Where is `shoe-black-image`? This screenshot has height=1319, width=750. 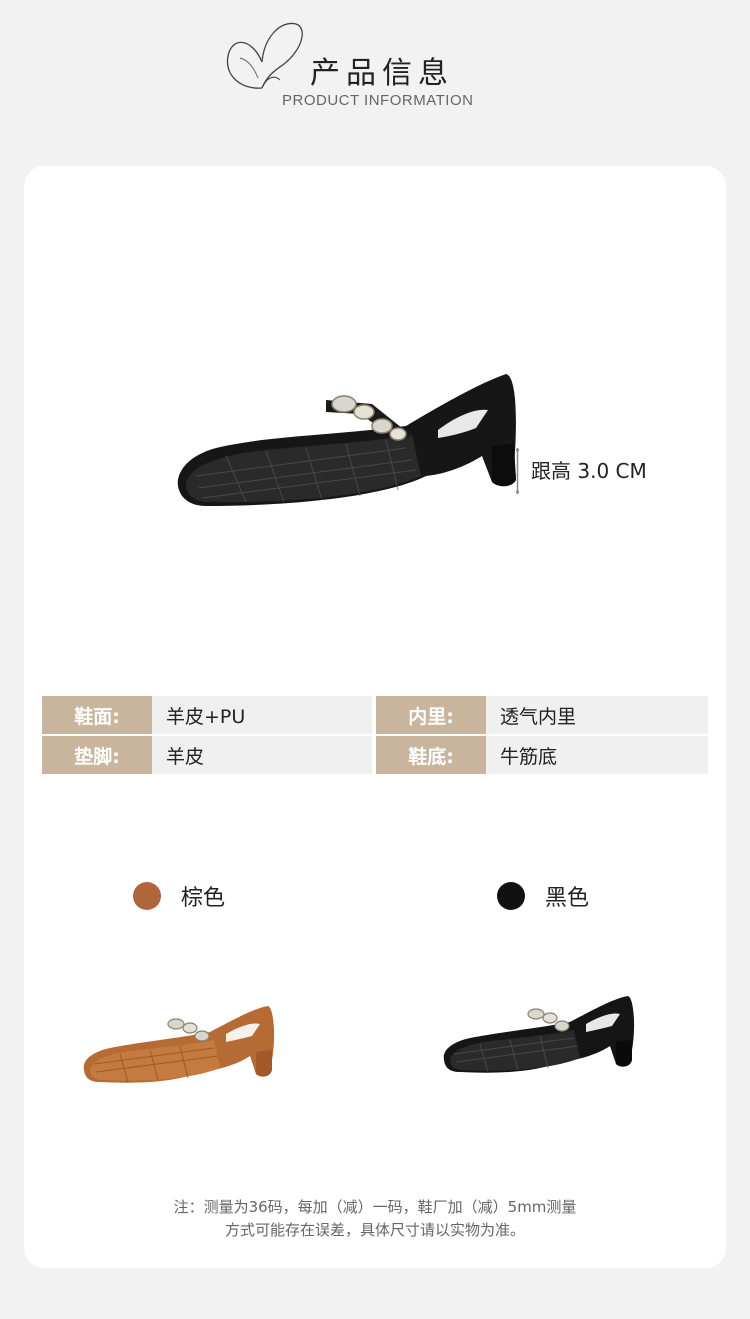
shoe-black-image is located at coordinates (539, 1034).